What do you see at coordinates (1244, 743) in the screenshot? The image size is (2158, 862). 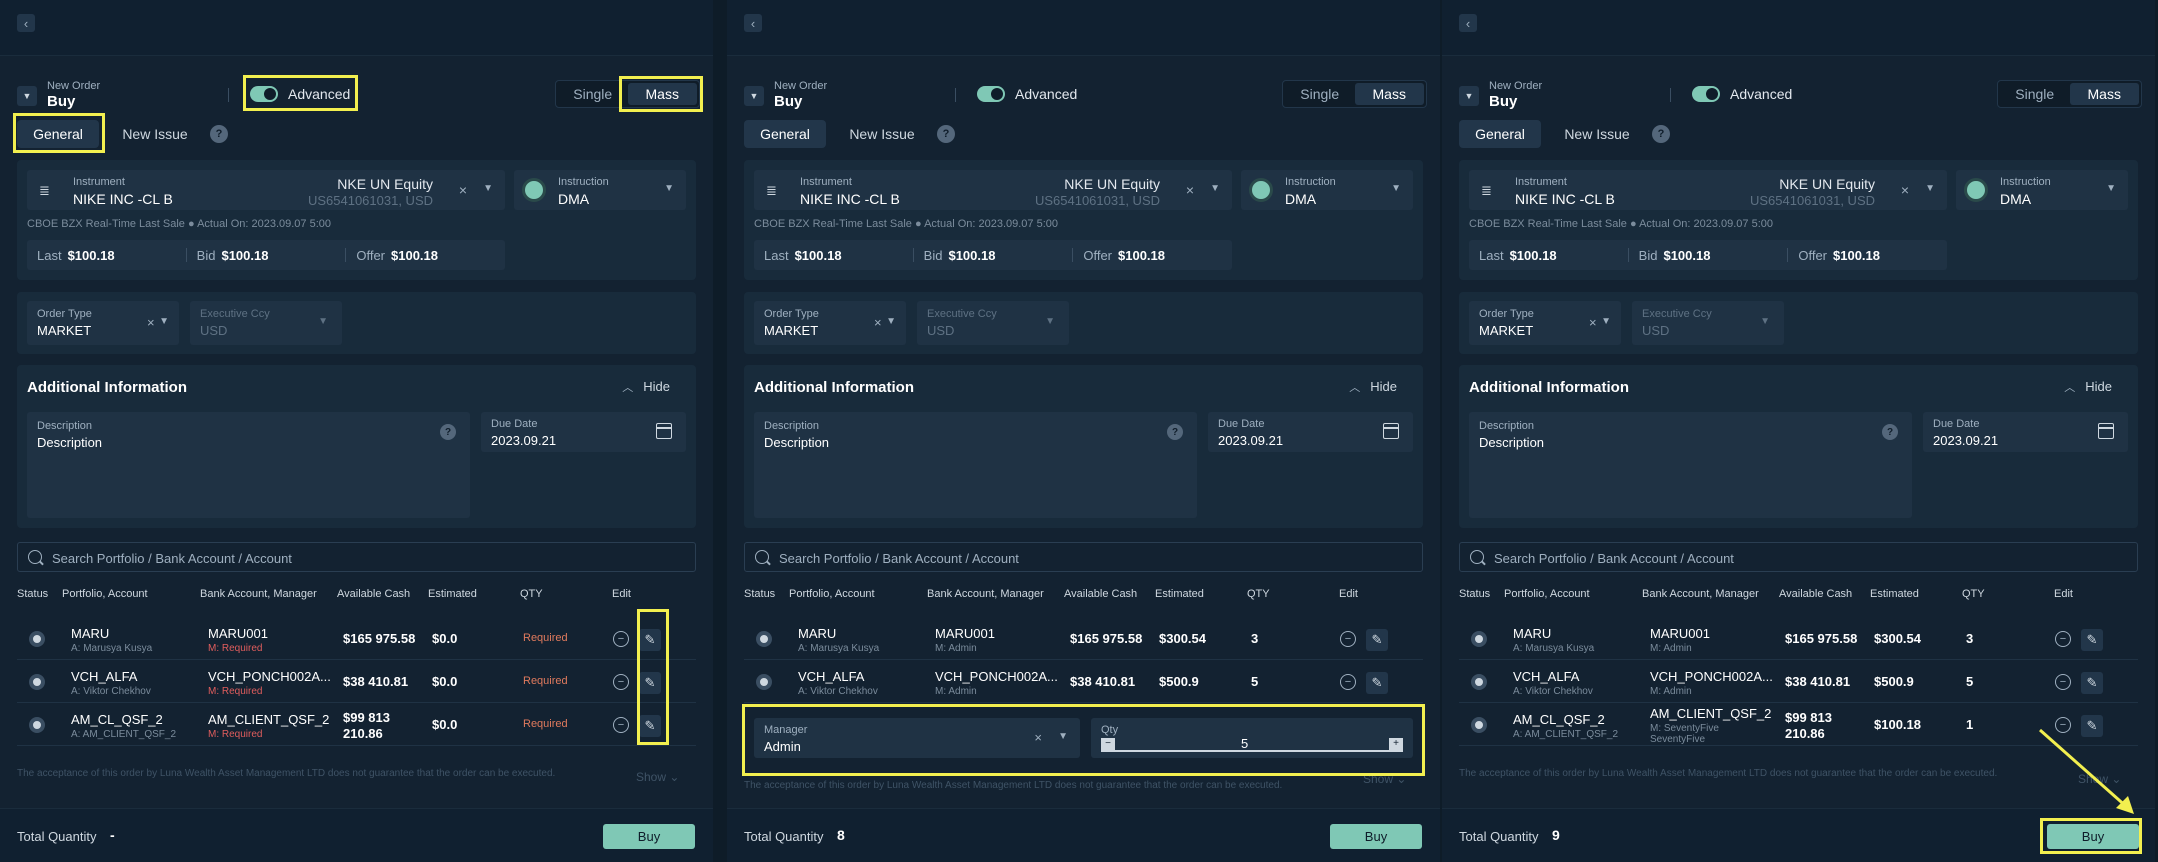 I see `qty-input-value: 5` at bounding box center [1244, 743].